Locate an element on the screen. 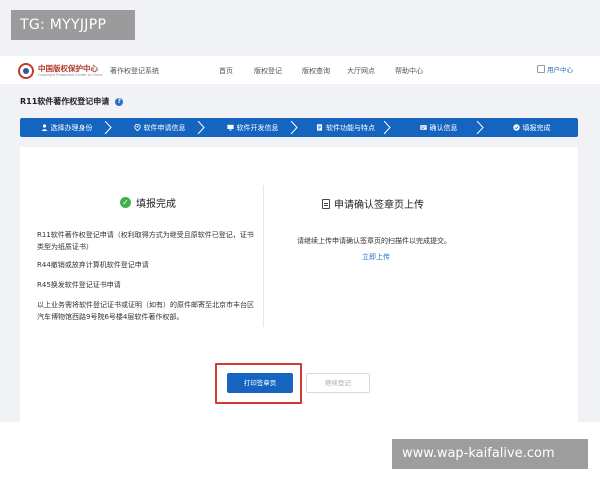 Image resolution: width=600 pixels, height=480 pixels. success-check-icon: ✓ is located at coordinates (125, 202).